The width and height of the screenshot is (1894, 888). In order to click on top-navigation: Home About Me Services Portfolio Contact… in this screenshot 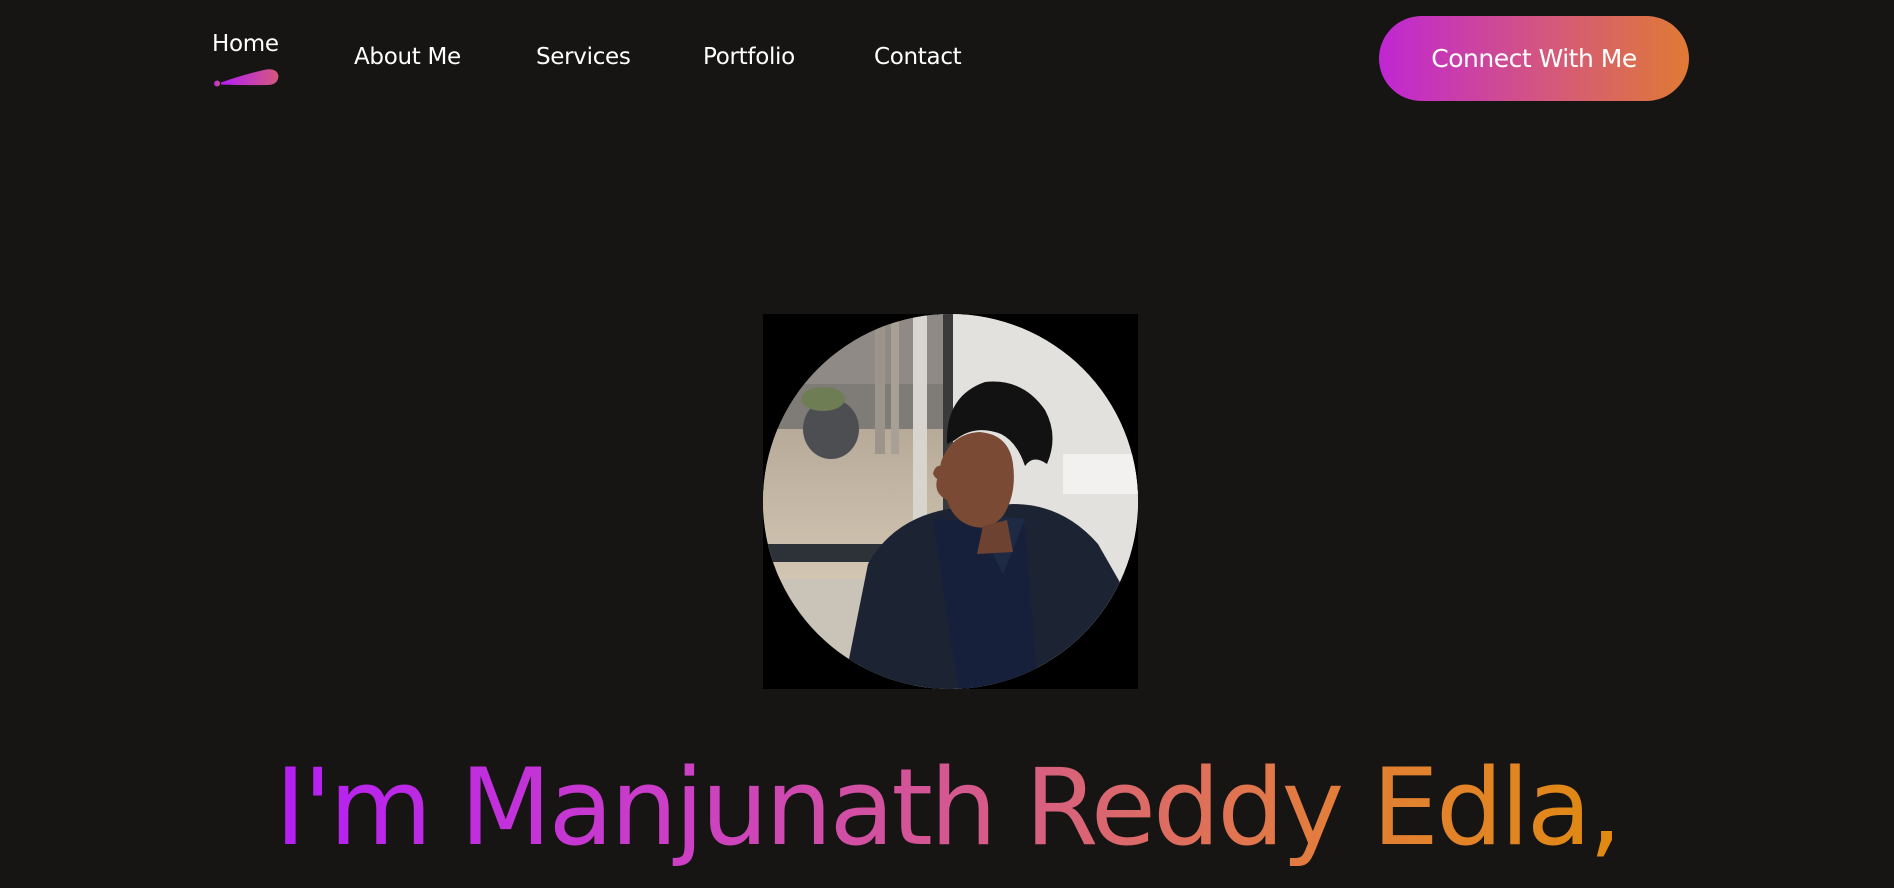, I will do `click(947, 60)`.